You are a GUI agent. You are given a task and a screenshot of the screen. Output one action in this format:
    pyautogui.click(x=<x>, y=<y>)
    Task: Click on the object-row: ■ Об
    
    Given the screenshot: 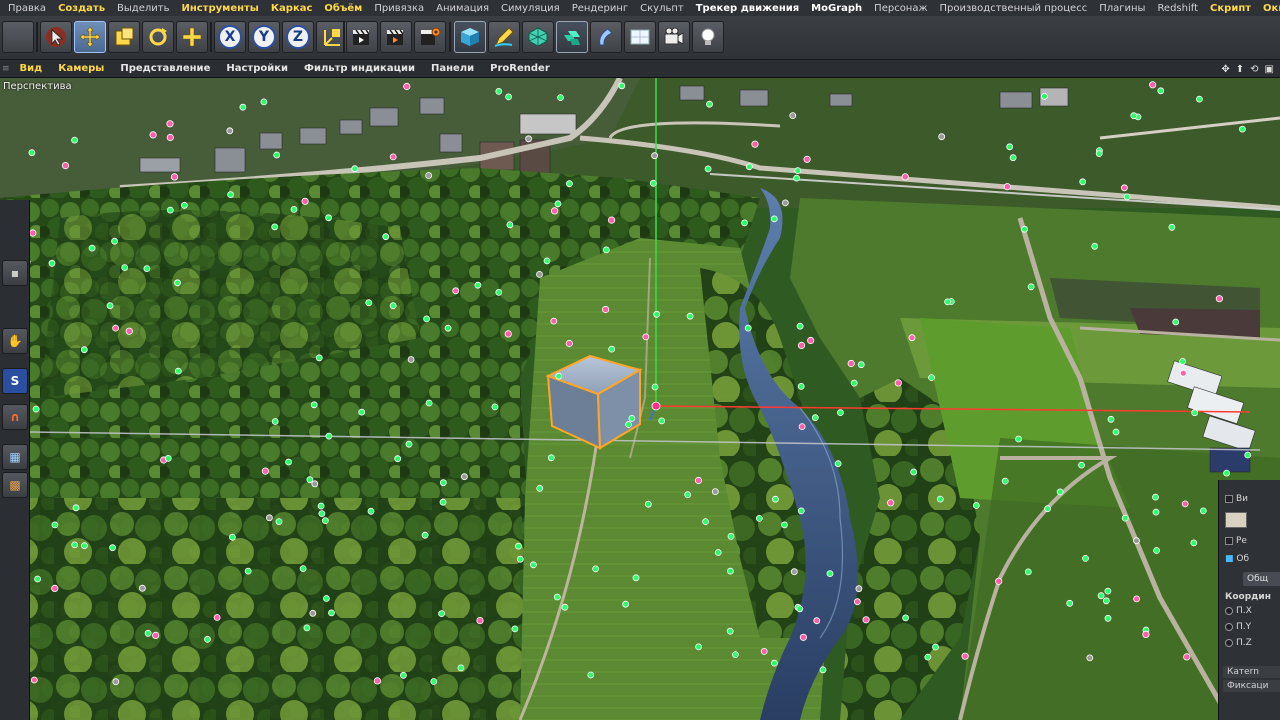 What is the action you would take?
    pyautogui.click(x=1237, y=559)
    